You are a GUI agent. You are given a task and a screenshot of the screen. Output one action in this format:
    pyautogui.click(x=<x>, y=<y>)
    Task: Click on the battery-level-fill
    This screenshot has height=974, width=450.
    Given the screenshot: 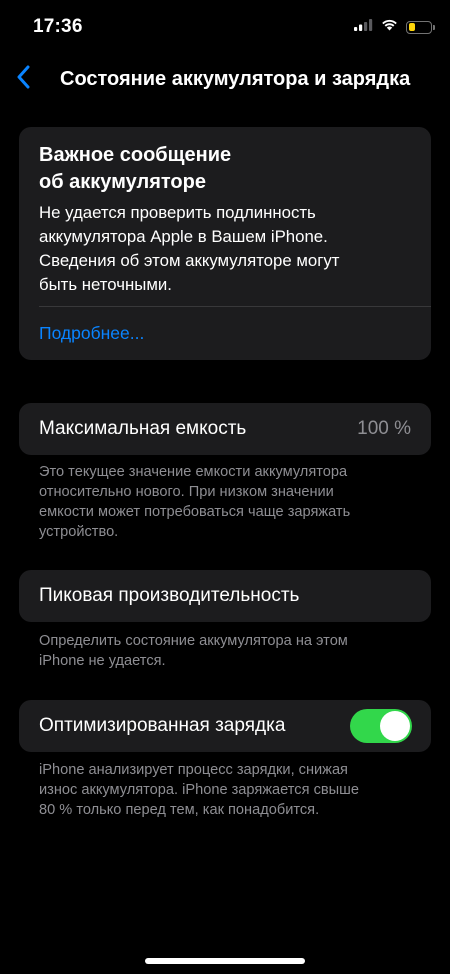 What is the action you would take?
    pyautogui.click(x=411, y=27)
    